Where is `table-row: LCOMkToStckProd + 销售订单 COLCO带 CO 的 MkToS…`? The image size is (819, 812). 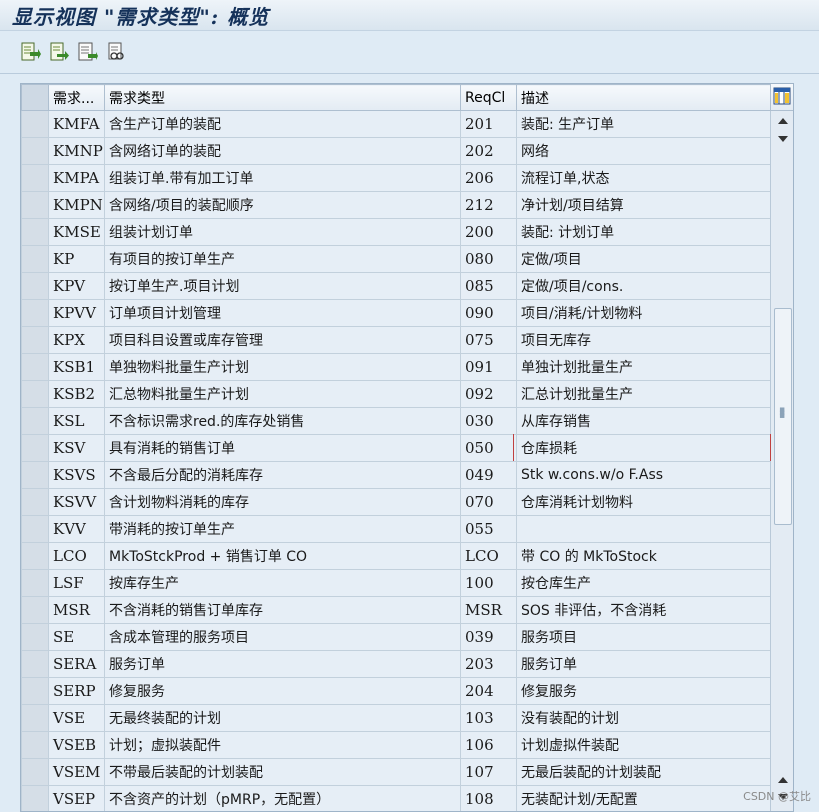 table-row: LCOMkToStckProd + 销售订单 COLCO带 CO 的 MkToS… is located at coordinates (396, 556).